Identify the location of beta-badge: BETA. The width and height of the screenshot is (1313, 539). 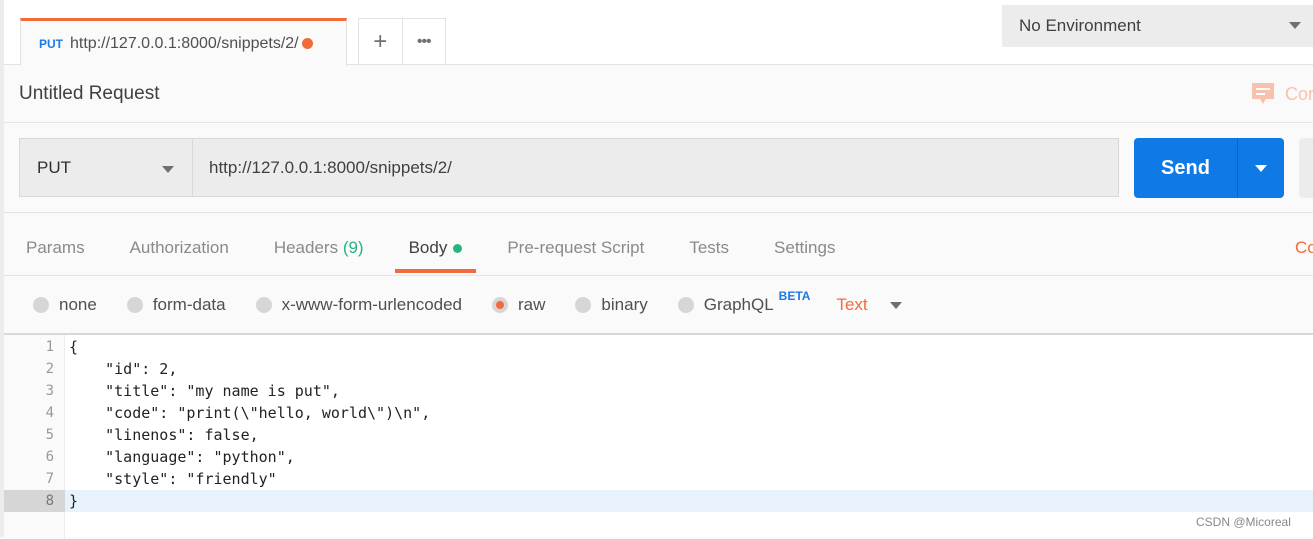
(794, 296).